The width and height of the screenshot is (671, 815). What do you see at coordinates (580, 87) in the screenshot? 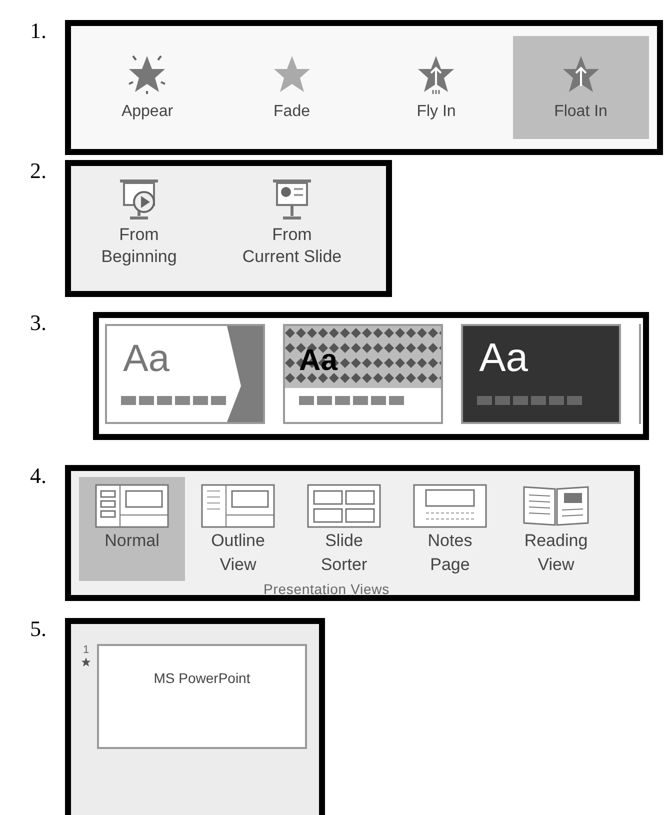
I see `animation-option: Float In` at bounding box center [580, 87].